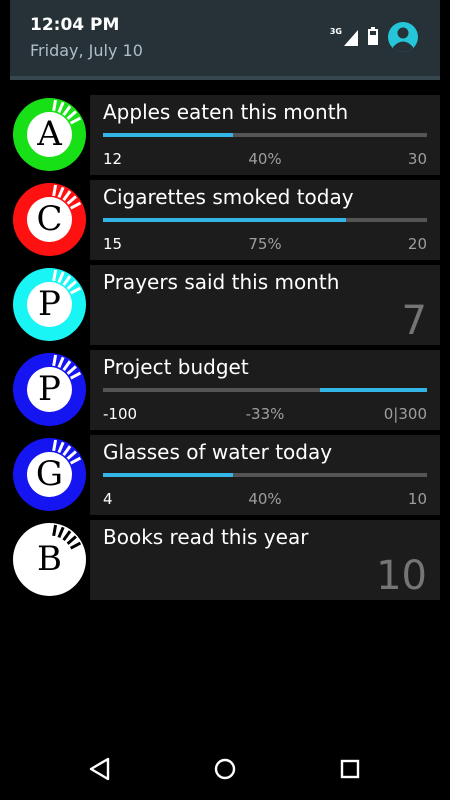 The width and height of the screenshot is (450, 800). I want to click on clock-time: 12:04 PM, so click(75, 25).